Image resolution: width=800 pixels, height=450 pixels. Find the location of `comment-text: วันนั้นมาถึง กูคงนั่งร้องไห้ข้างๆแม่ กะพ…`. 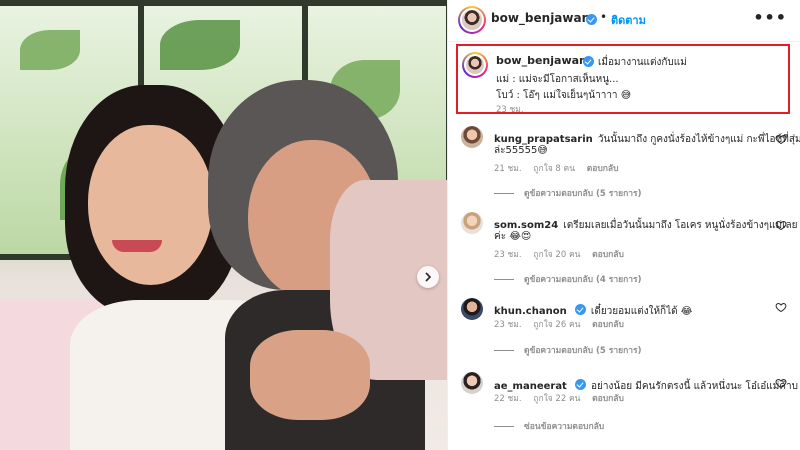

comment-text: วันนั้นมาถึง กูคงนั่งร้องไห้ข้างๆแม่ กะพ… is located at coordinates (698, 139).